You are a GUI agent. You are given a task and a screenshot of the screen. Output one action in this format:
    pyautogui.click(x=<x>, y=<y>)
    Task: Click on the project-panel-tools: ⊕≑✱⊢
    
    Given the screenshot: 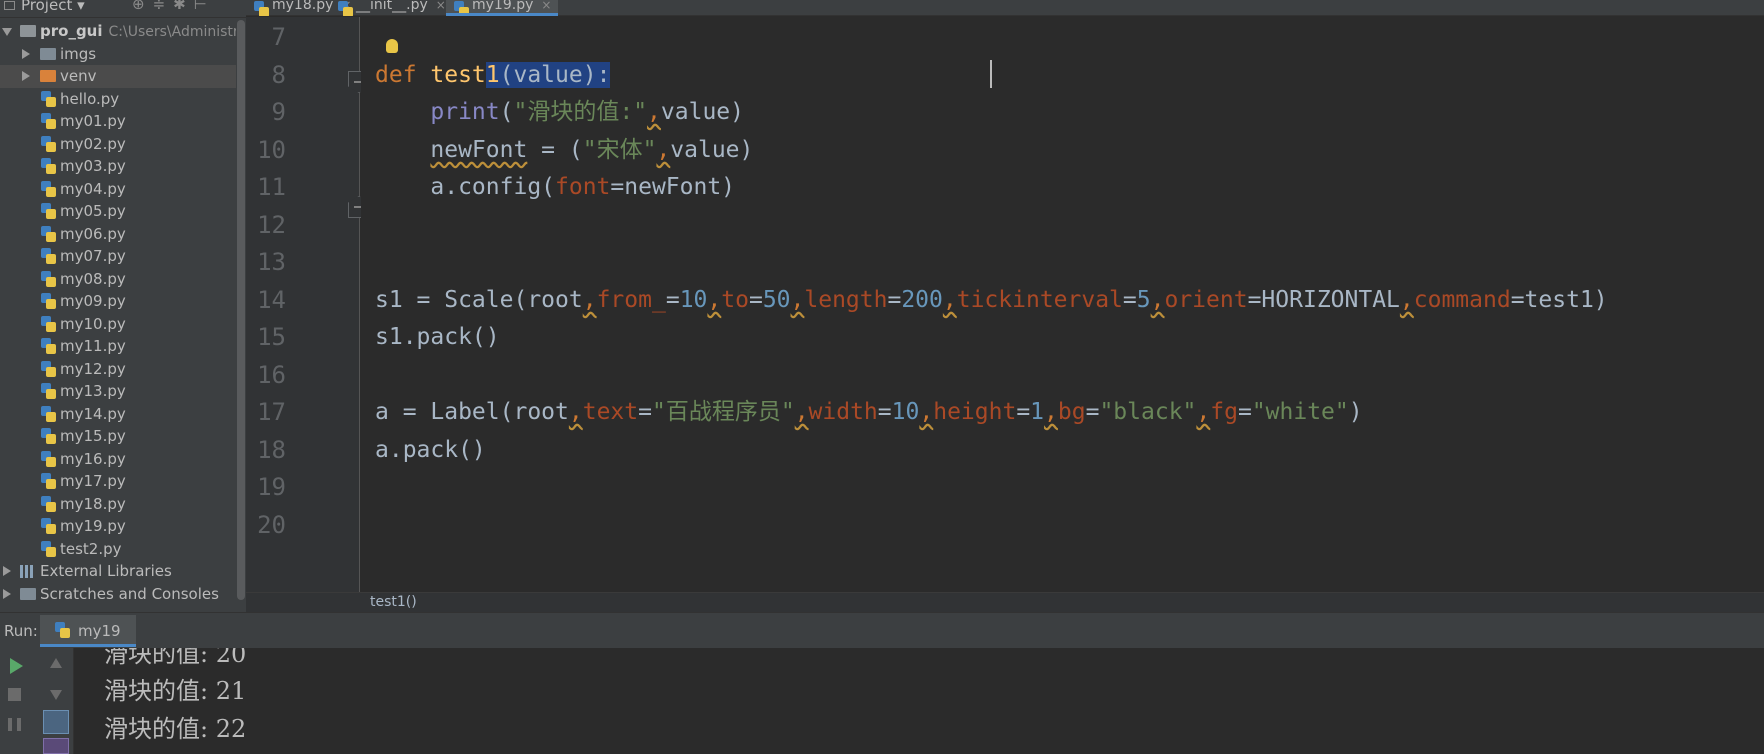 What is the action you would take?
    pyautogui.click(x=173, y=6)
    